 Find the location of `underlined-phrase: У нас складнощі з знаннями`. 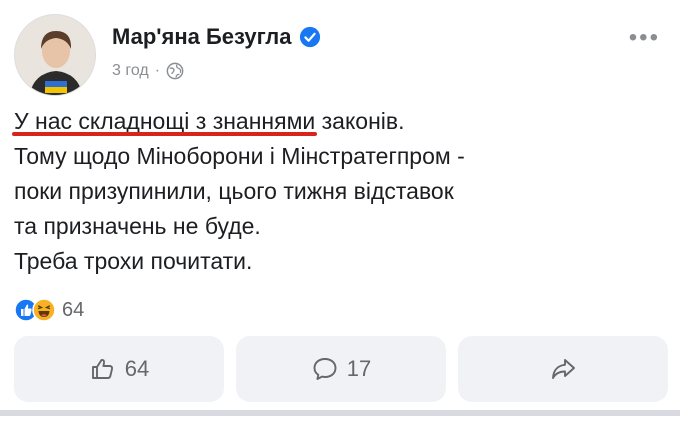

underlined-phrase: У нас складнощі з знаннями is located at coordinates (165, 122).